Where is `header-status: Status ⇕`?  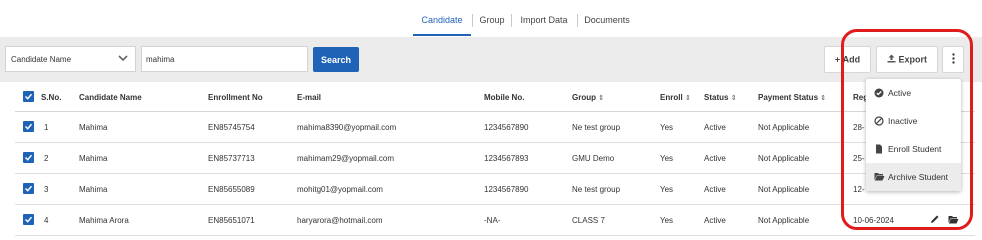 header-status: Status ⇕ is located at coordinates (720, 97).